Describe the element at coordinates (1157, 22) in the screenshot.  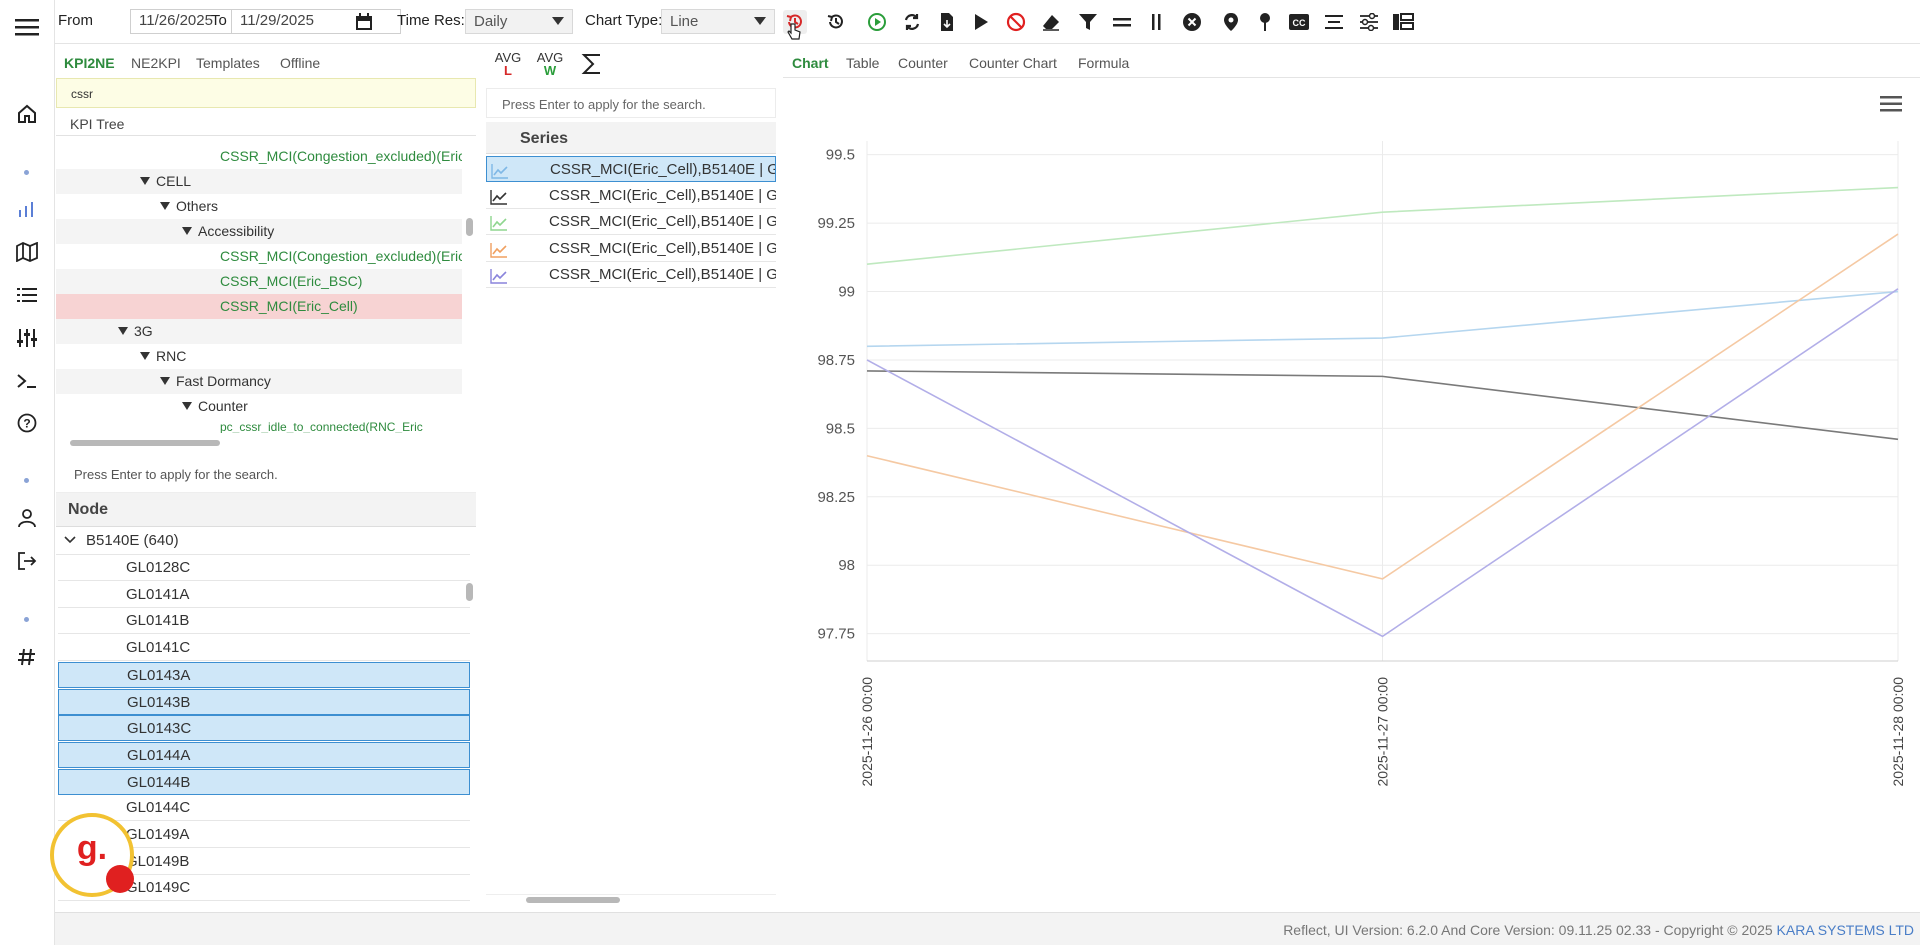
I see `pause-bars-icon` at that location.